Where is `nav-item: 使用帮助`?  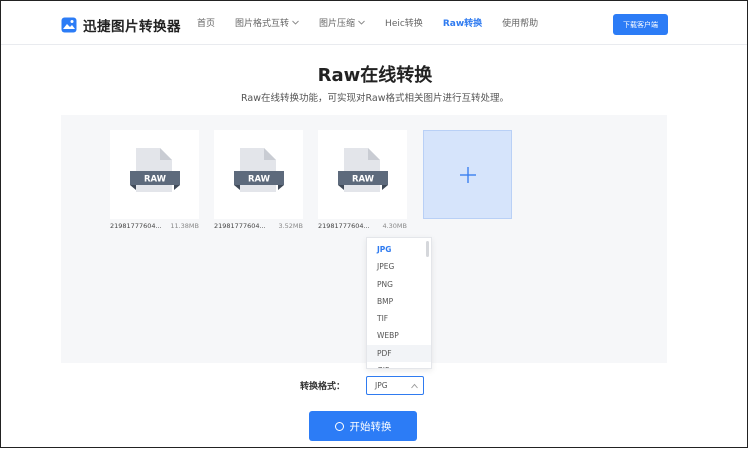 nav-item: 使用帮助 is located at coordinates (520, 22).